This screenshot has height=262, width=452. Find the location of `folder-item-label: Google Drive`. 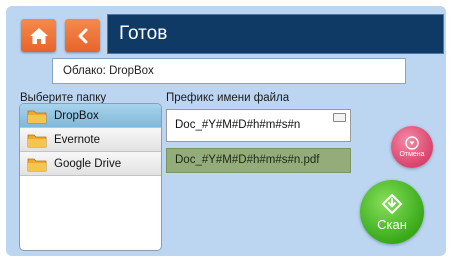

folder-item-label: Google Drive is located at coordinates (88, 163).